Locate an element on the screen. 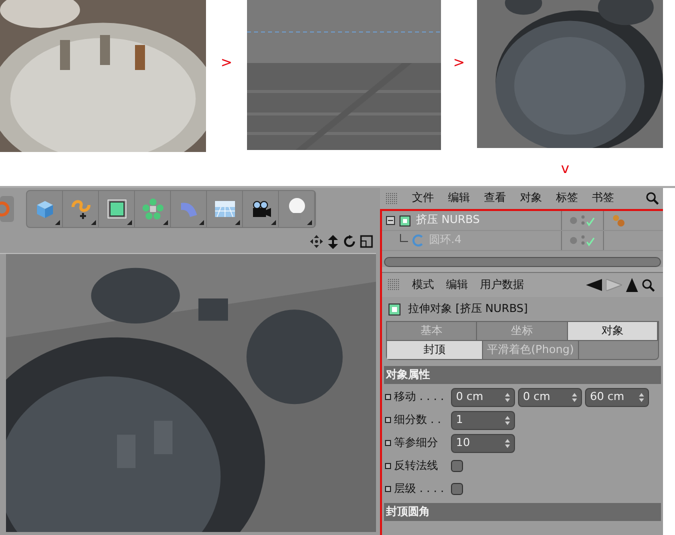 This screenshot has width=675, height=535. tab: 对象 is located at coordinates (613, 331).